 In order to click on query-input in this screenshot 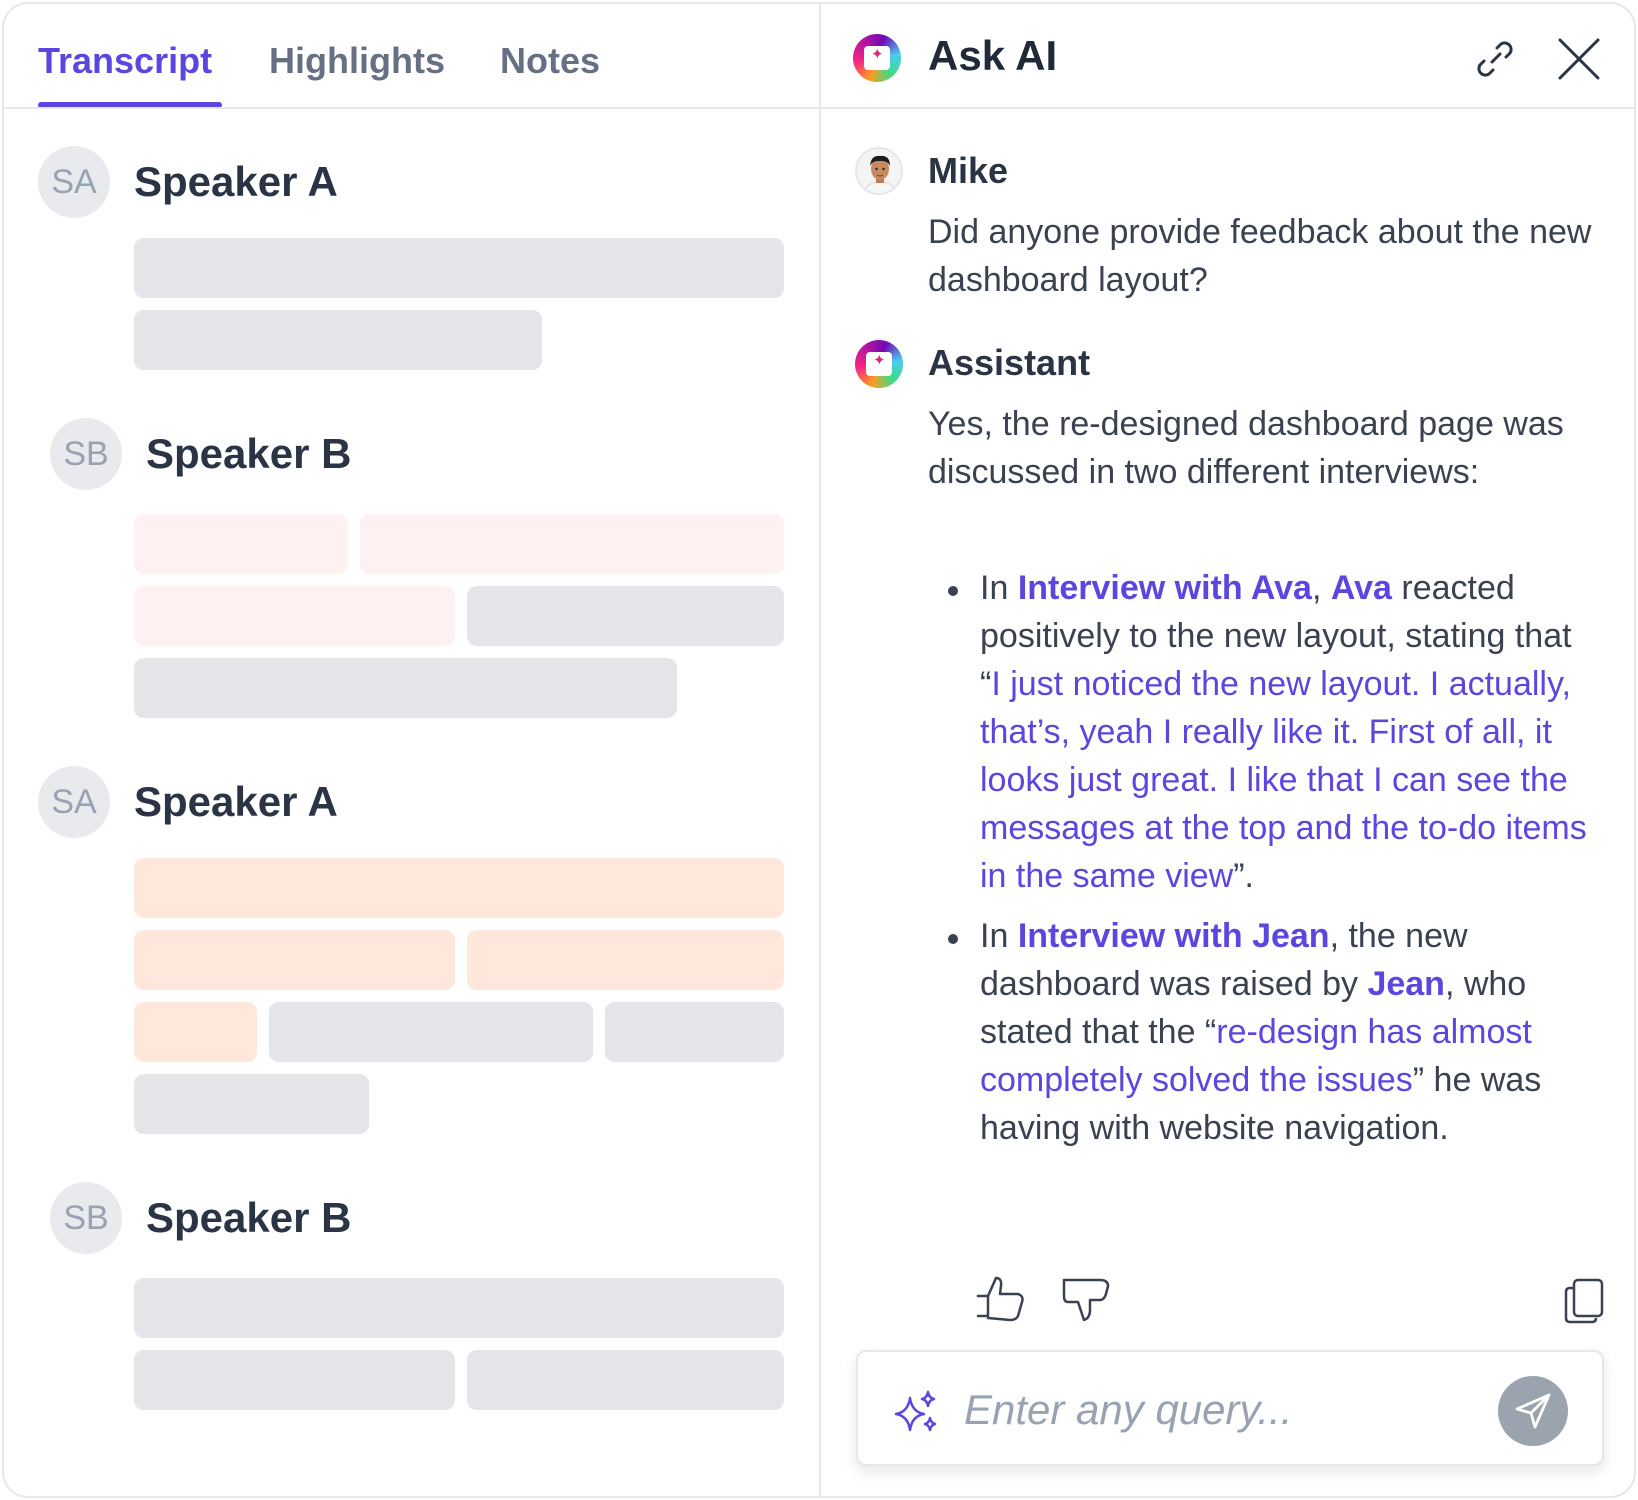, I will do `click(1214, 1410)`.